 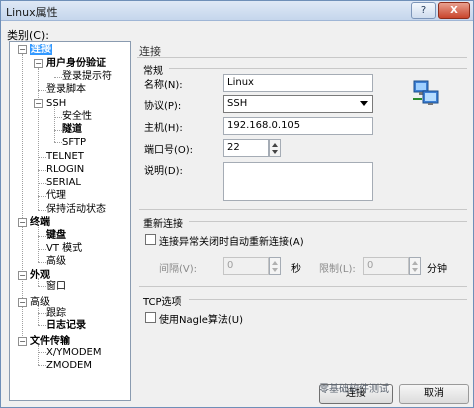 I want to click on watermark: 零基础软件测试, so click(x=354, y=389).